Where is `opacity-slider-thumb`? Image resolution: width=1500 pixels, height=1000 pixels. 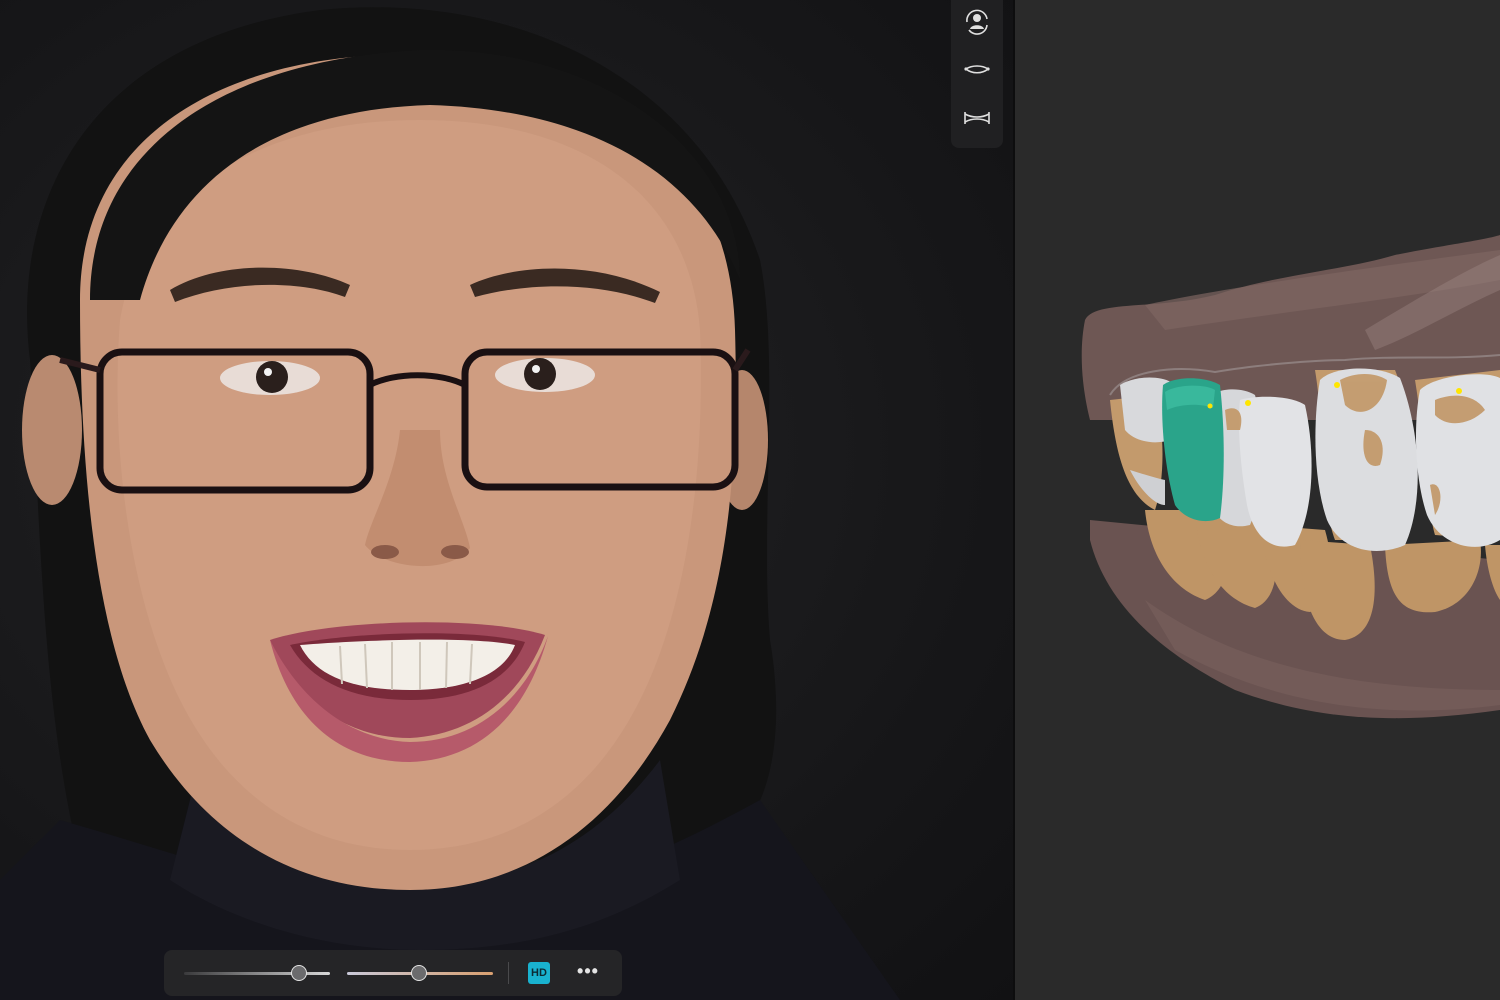 opacity-slider-thumb is located at coordinates (299, 973).